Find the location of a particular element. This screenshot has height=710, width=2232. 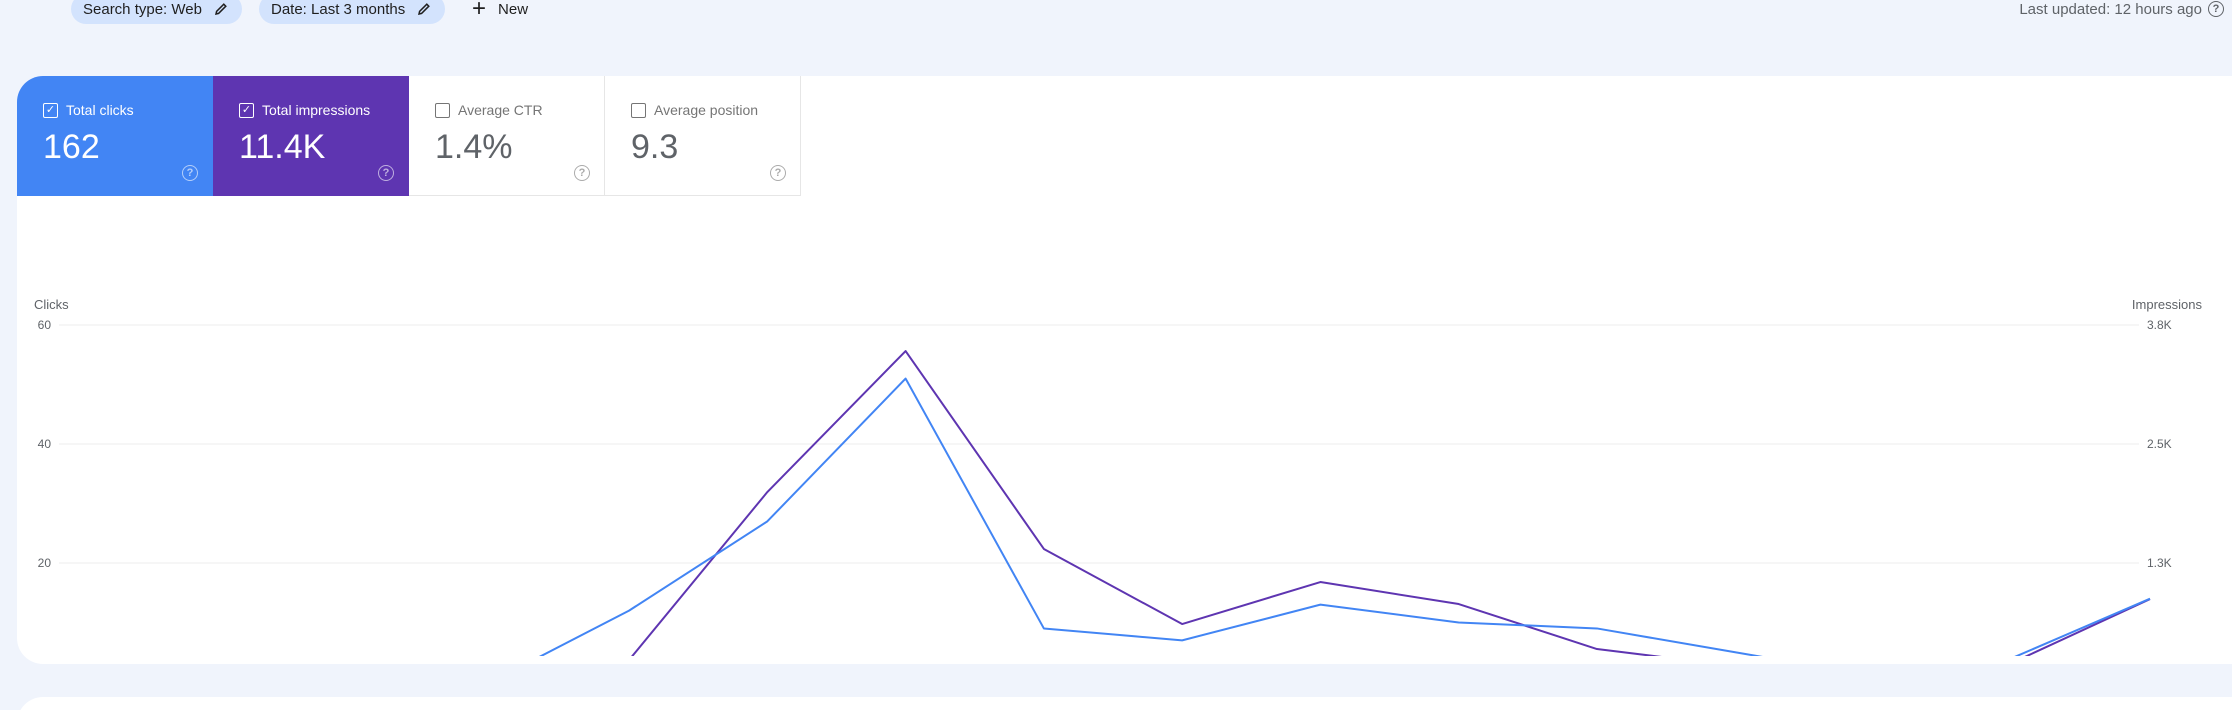

metric-label-row: Average position is located at coordinates (715, 110).